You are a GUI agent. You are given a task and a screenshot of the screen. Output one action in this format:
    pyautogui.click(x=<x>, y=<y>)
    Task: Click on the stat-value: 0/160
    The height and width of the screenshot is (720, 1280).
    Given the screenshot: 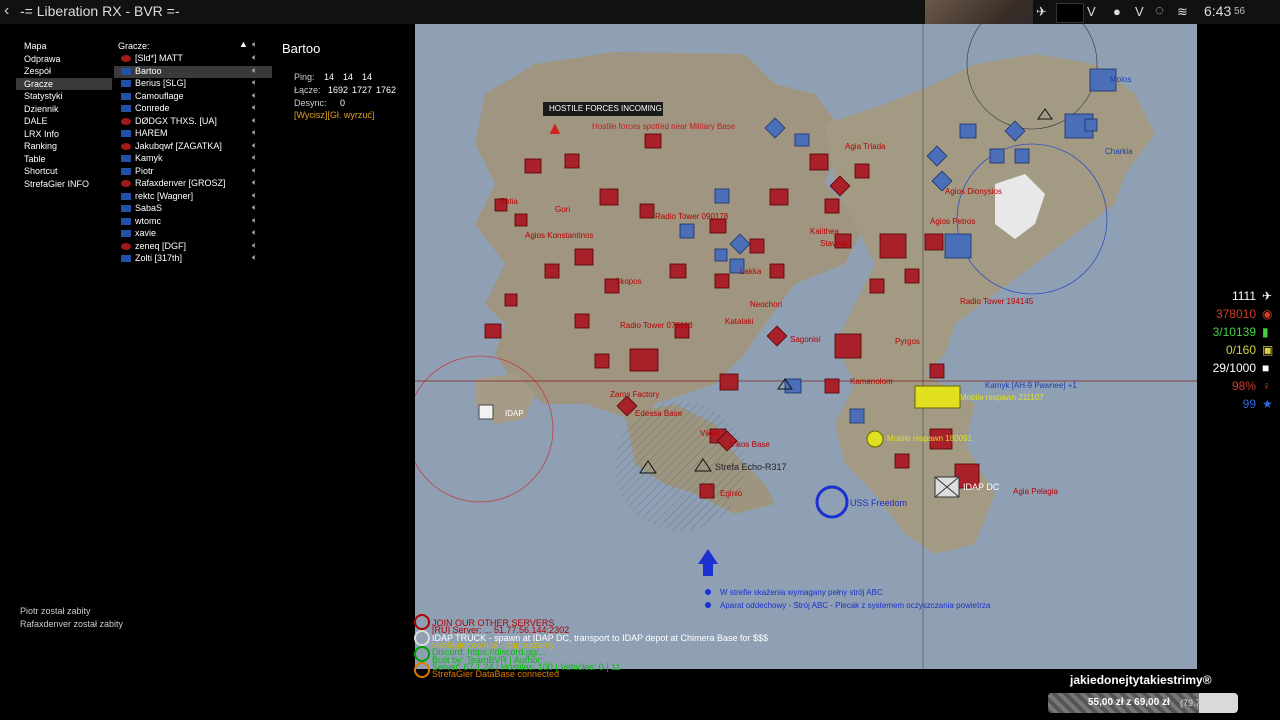 What is the action you would take?
    pyautogui.click(x=1240, y=350)
    